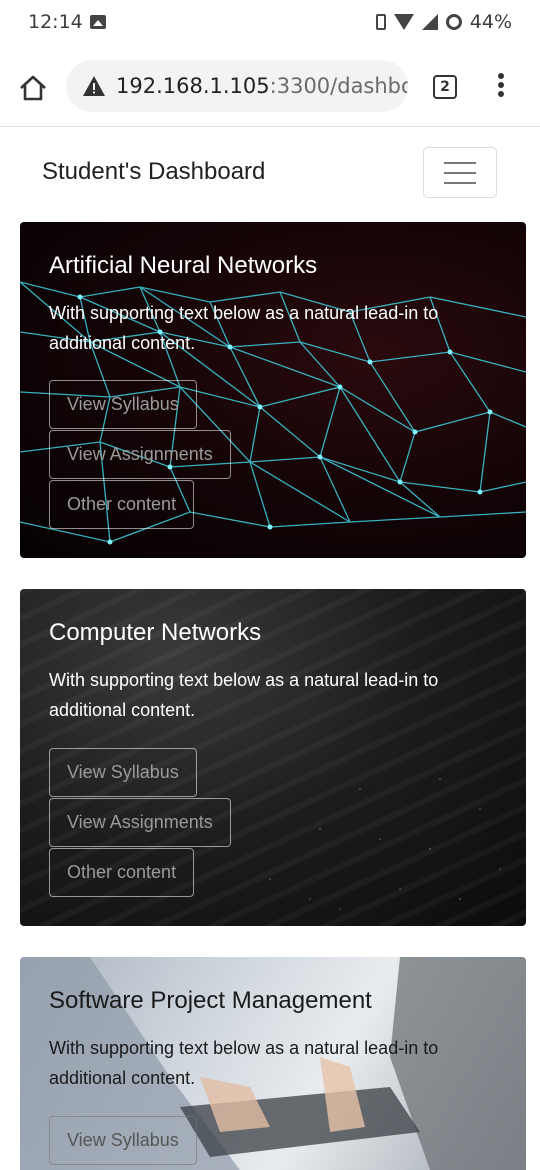  I want to click on battery-percent: 44%, so click(490, 22).